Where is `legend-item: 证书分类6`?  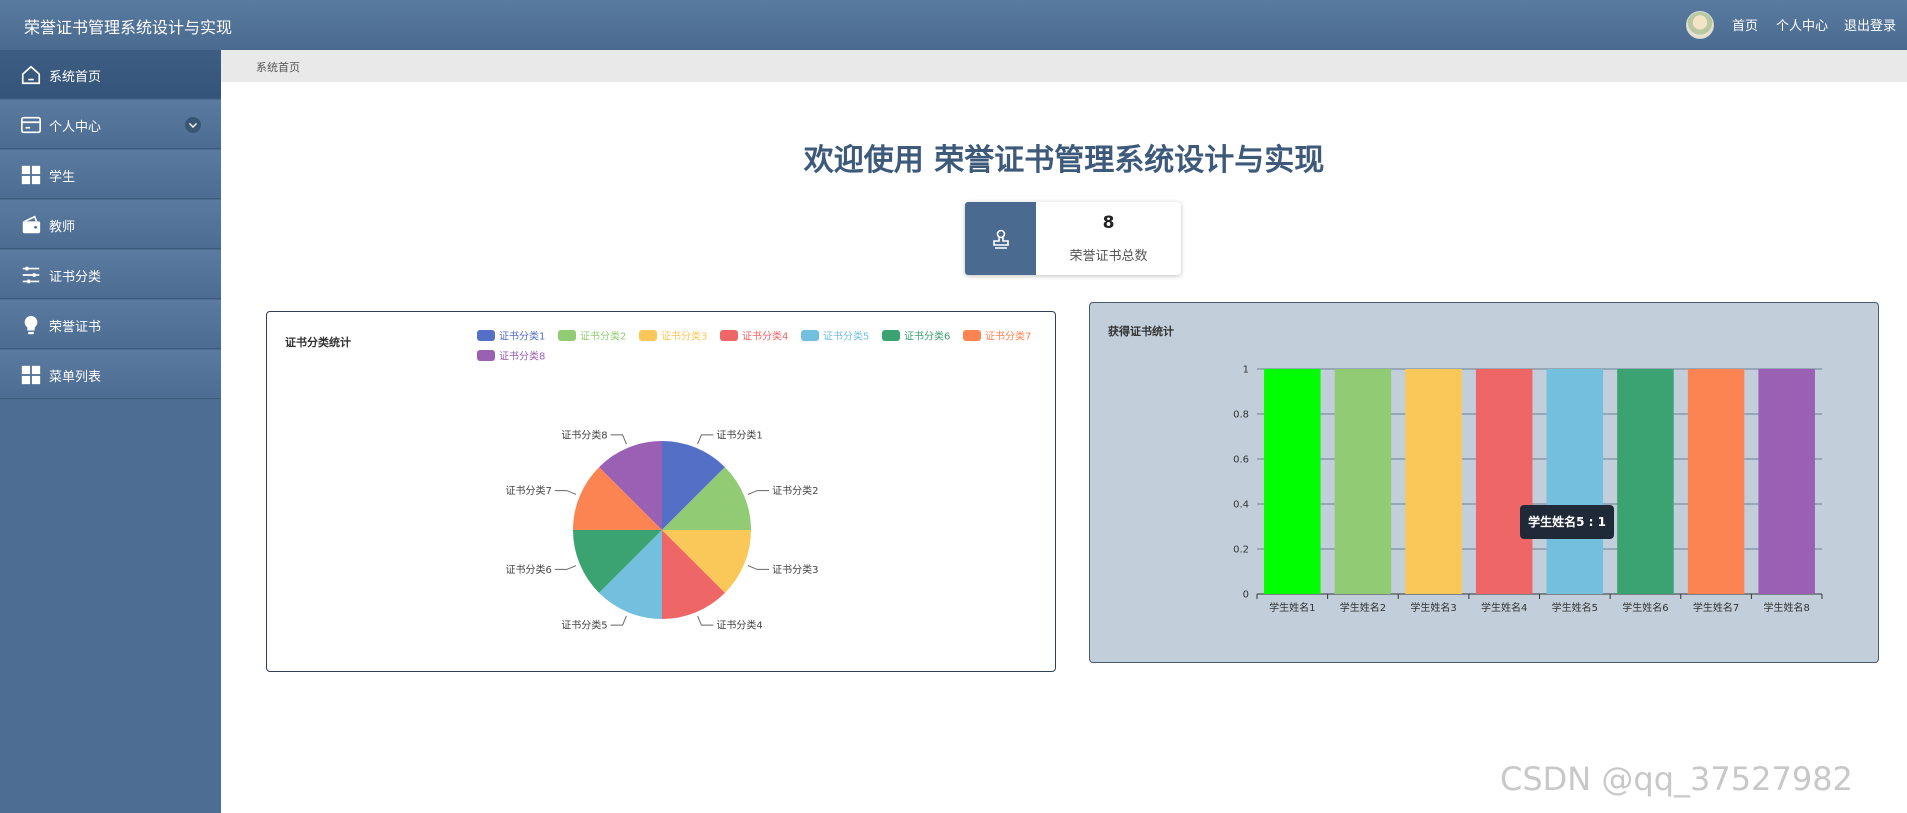 legend-item: 证书分类6 is located at coordinates (916, 336).